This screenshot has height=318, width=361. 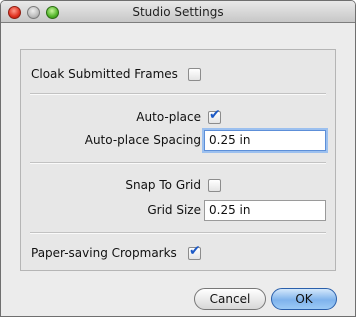 I want to click on autoplace-label: Auto-place, so click(x=168, y=117).